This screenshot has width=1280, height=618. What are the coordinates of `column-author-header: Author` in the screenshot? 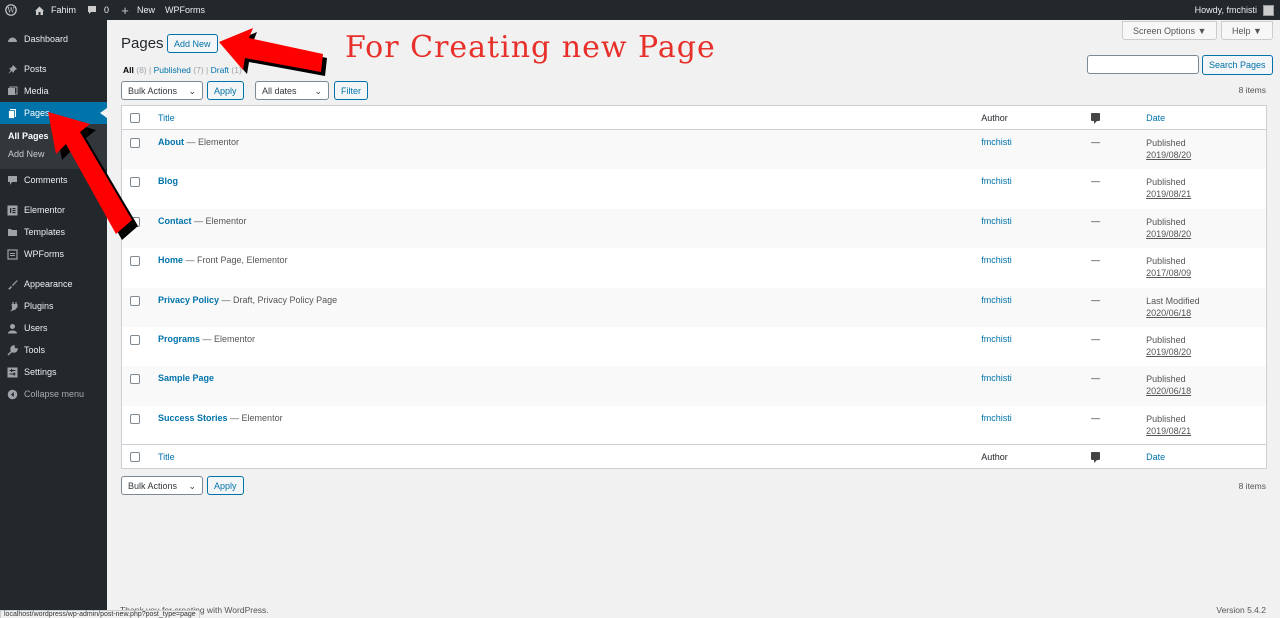 It's located at (994, 117).